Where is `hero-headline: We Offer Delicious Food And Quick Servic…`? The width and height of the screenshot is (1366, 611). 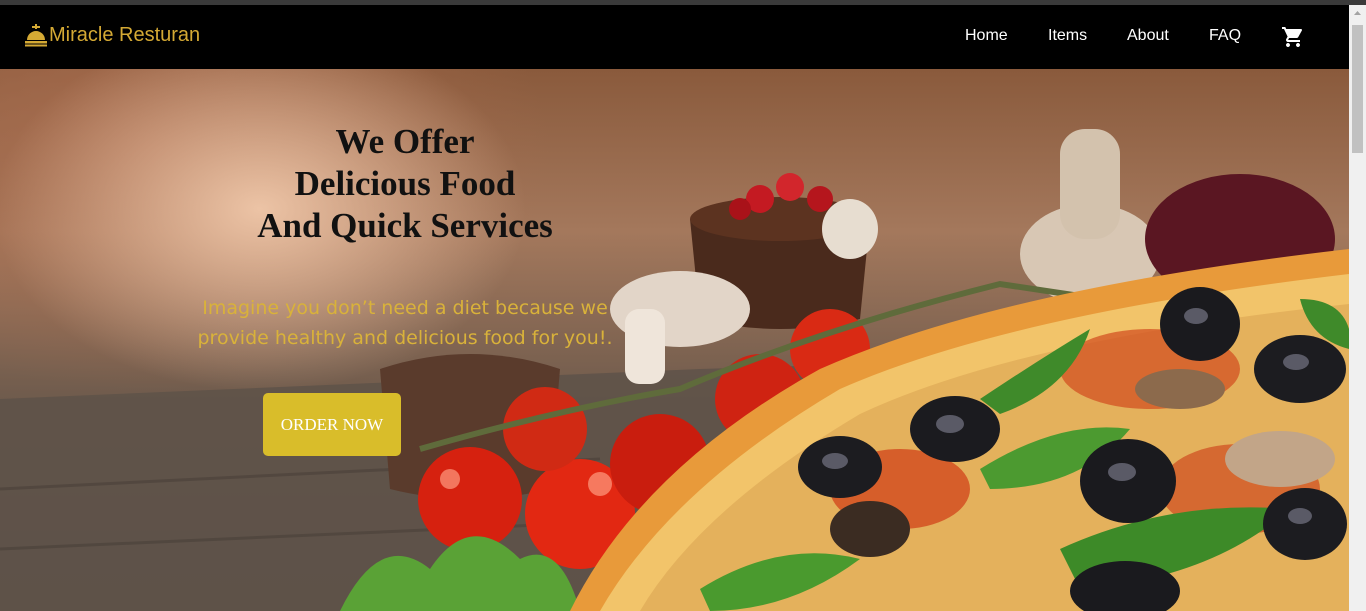 hero-headline: We Offer Delicious Food And Quick Servic… is located at coordinates (405, 184).